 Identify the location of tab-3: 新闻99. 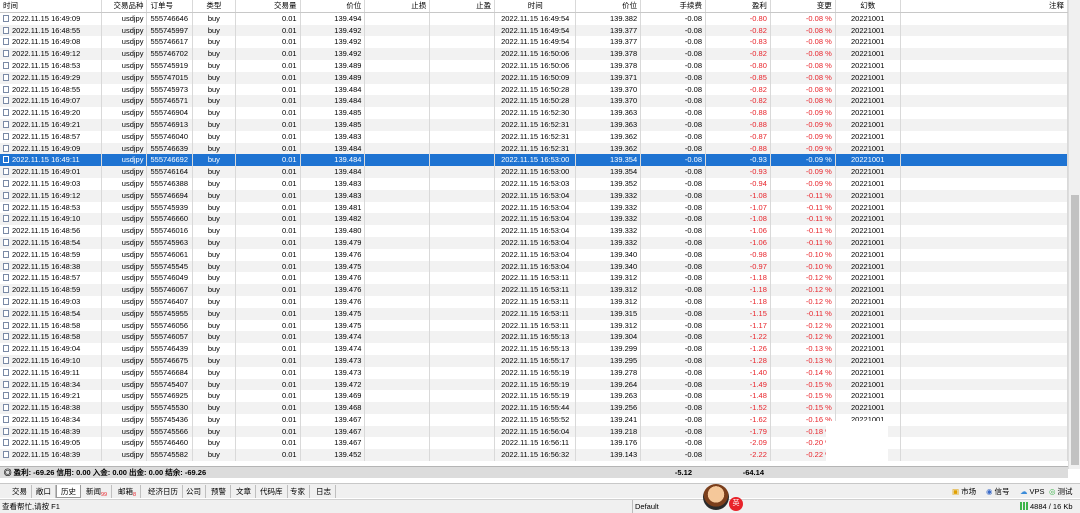
(97, 491).